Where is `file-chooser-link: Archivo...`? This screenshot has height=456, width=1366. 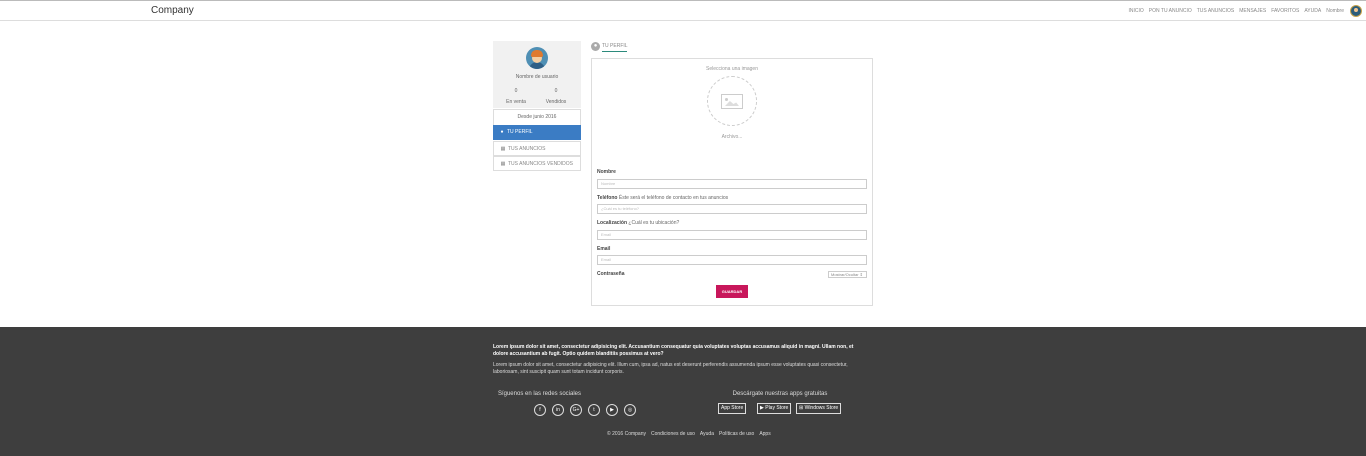 file-chooser-link: Archivo... is located at coordinates (732, 137).